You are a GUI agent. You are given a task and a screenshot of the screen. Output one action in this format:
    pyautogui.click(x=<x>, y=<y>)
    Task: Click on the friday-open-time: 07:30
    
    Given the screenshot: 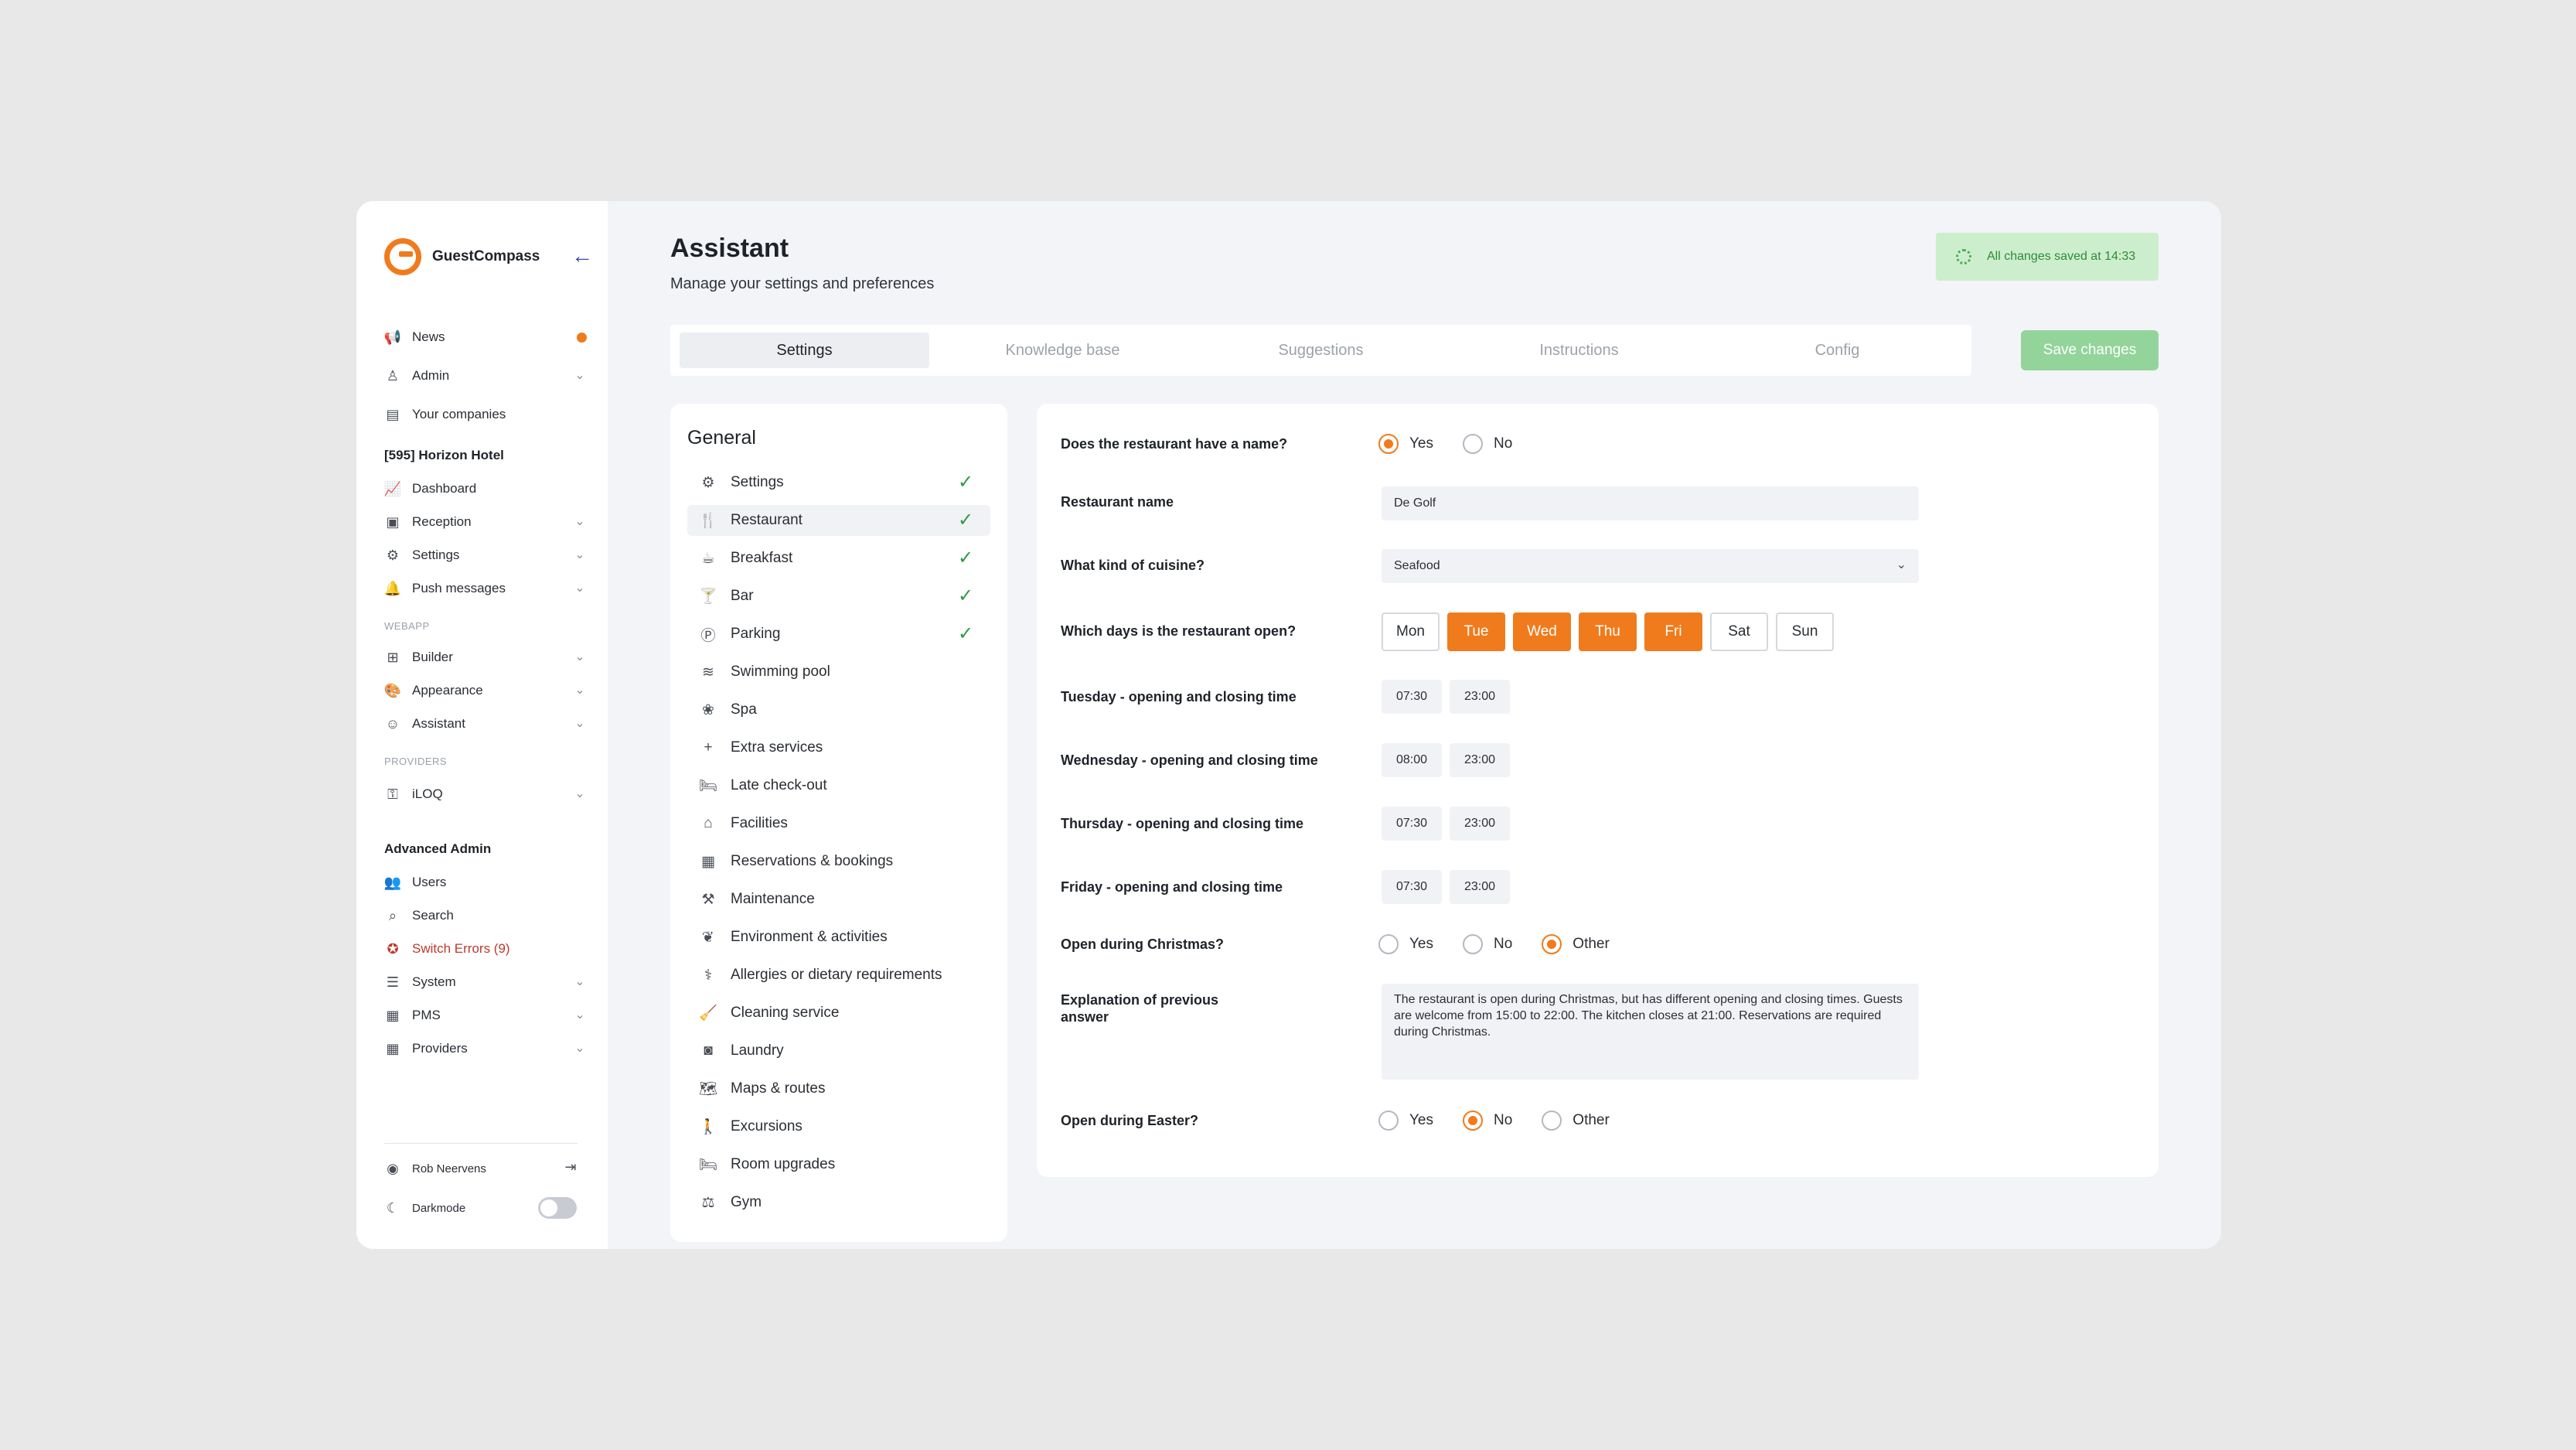 What is the action you would take?
    pyautogui.click(x=1412, y=887)
    